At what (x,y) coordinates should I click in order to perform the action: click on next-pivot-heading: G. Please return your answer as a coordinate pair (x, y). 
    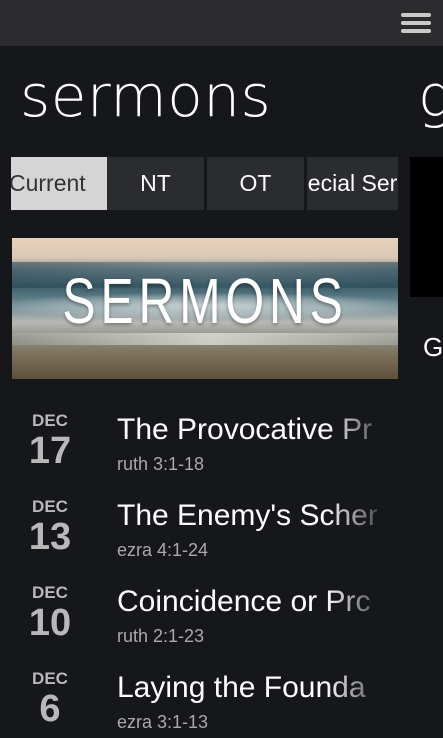
    Looking at the image, I should click on (433, 347).